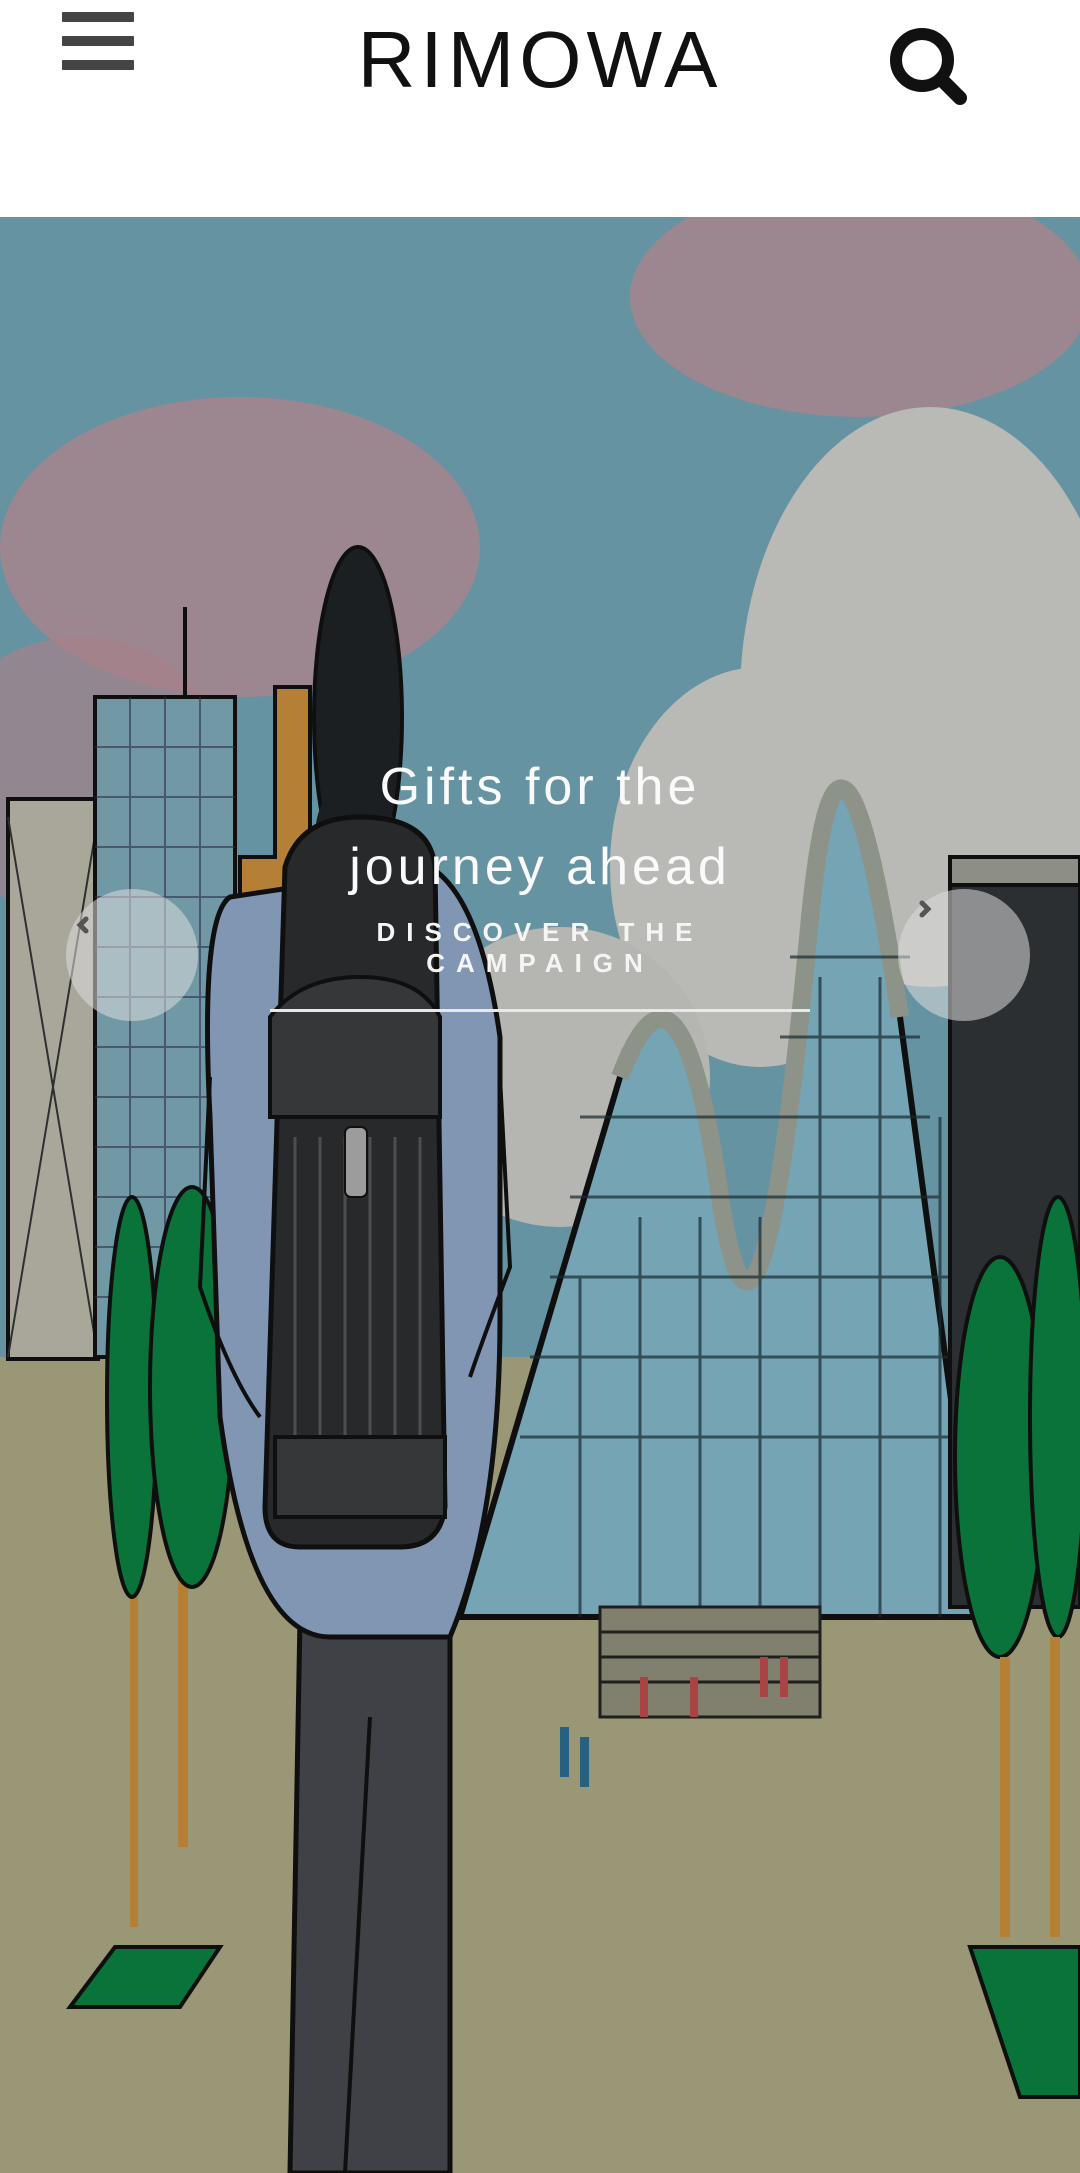 The height and width of the screenshot is (2173, 1080). What do you see at coordinates (964, 955) in the screenshot?
I see `carousel-next-button` at bounding box center [964, 955].